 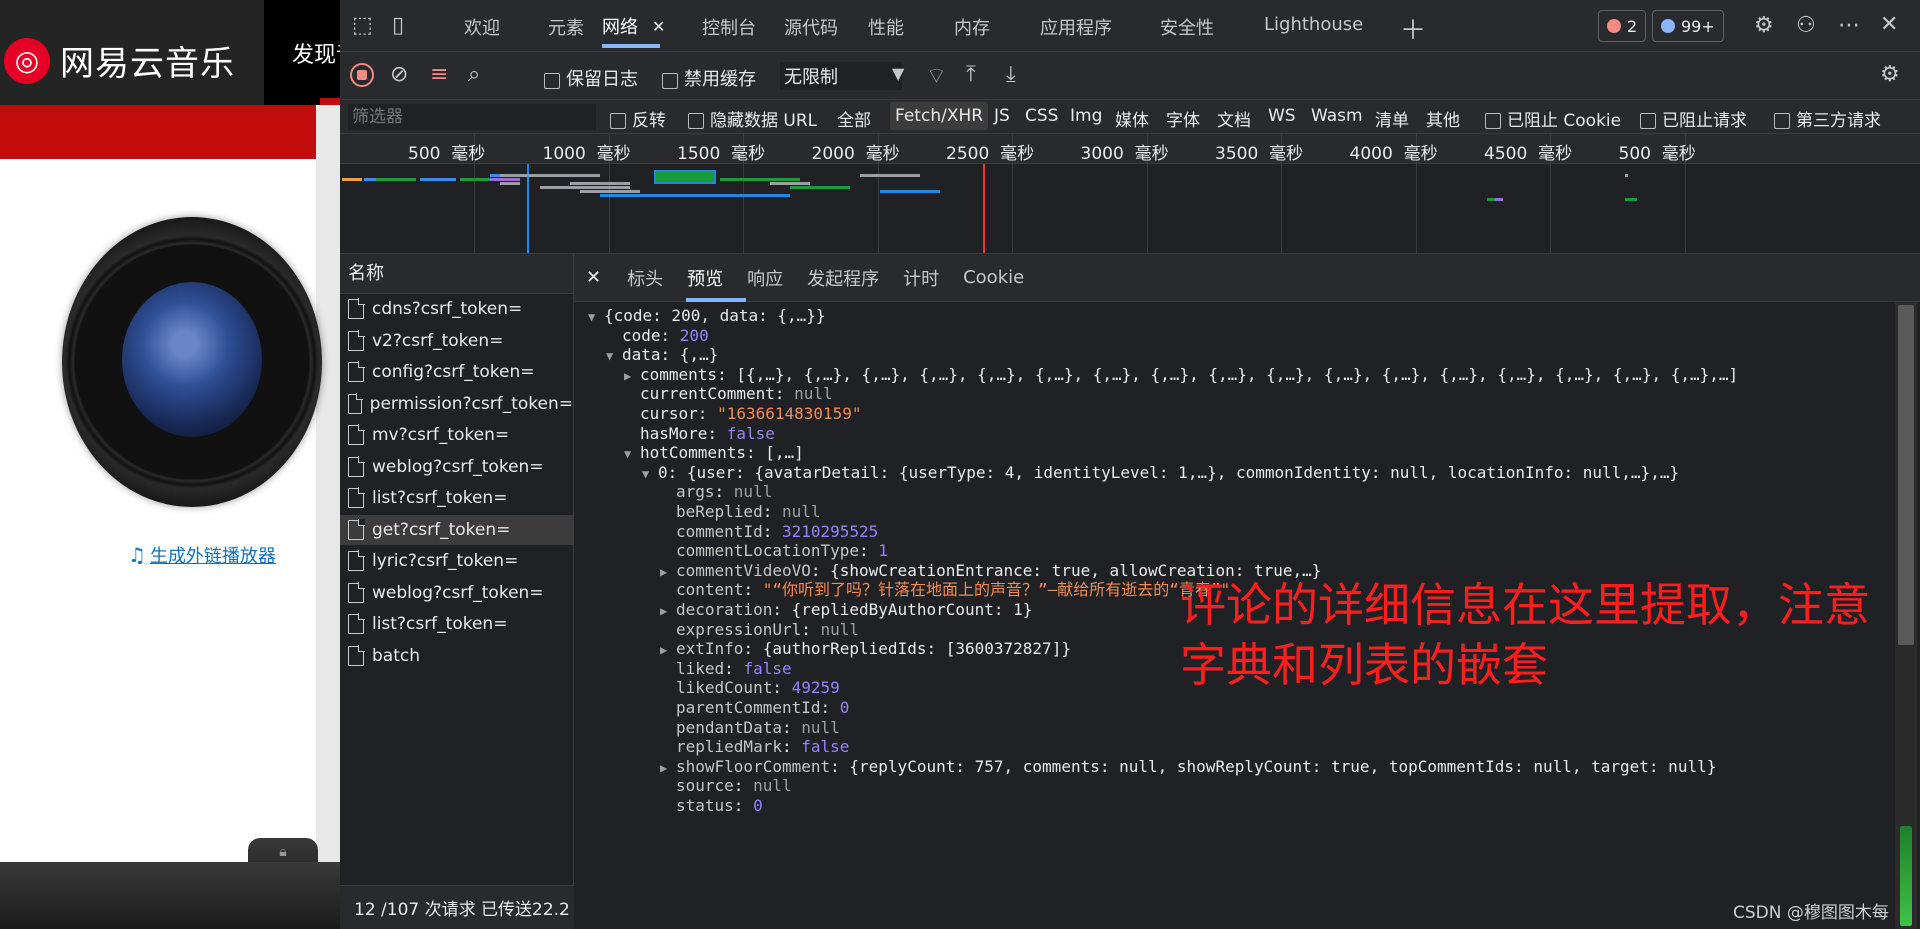 What do you see at coordinates (843, 278) in the screenshot?
I see `detail-tab-initiator: 发起程序` at bounding box center [843, 278].